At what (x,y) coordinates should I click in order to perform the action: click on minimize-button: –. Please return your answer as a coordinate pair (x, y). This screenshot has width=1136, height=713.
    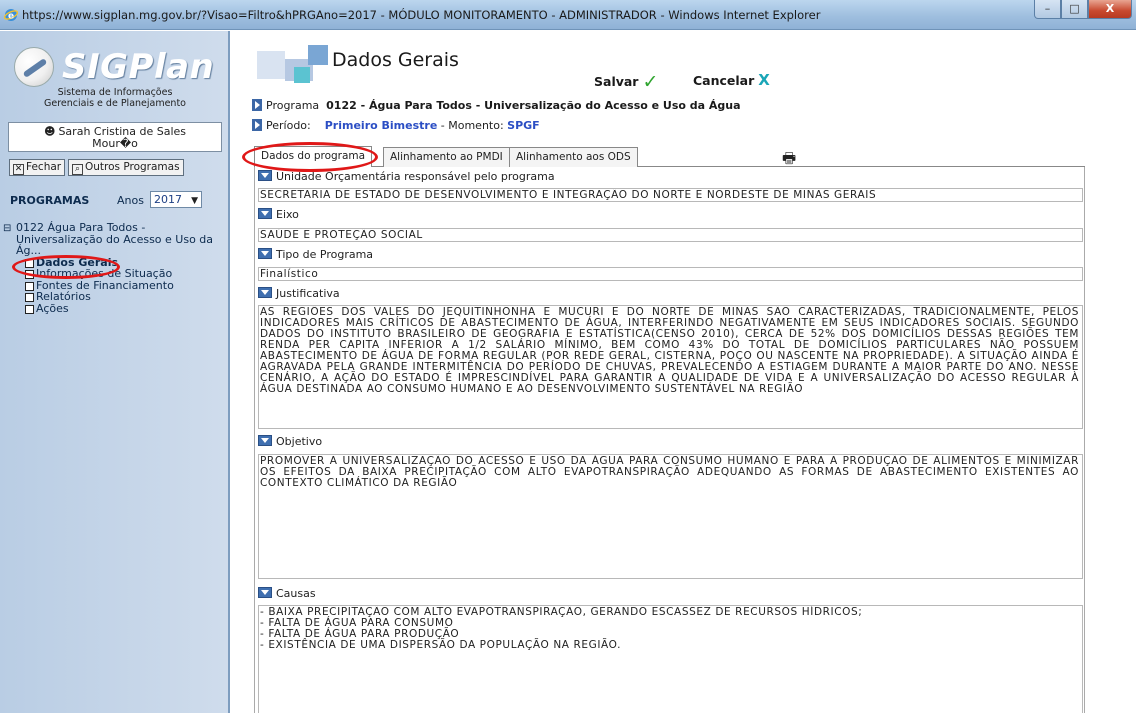
    Looking at the image, I should click on (1047, 9).